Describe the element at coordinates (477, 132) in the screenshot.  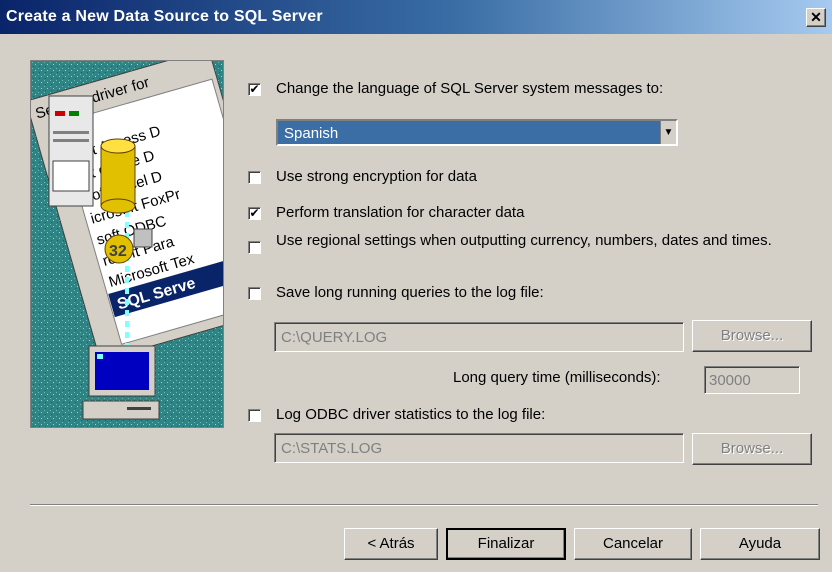
I see `language-select: Spanish ▼` at that location.